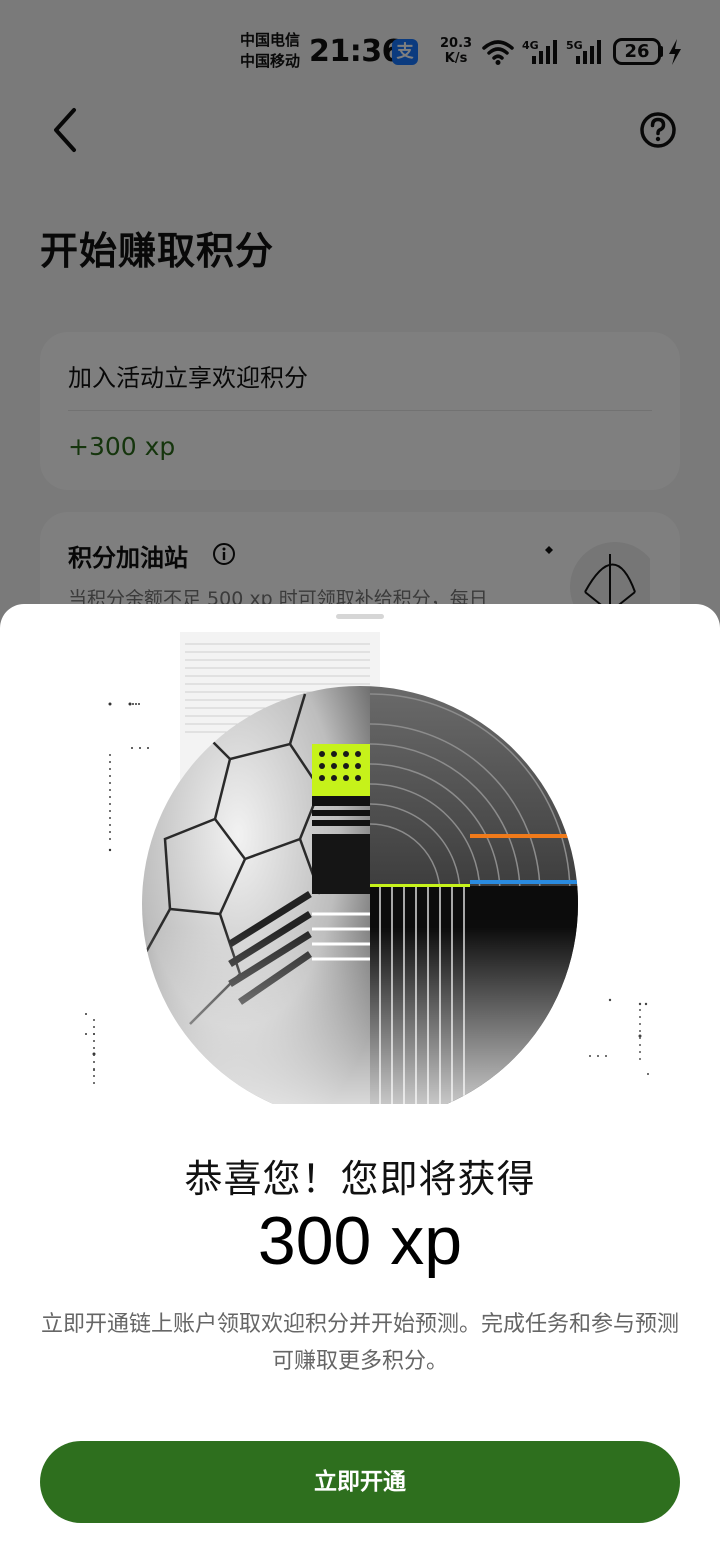 The width and height of the screenshot is (720, 1560). I want to click on reward-amount: 300 xp, so click(360, 1241).